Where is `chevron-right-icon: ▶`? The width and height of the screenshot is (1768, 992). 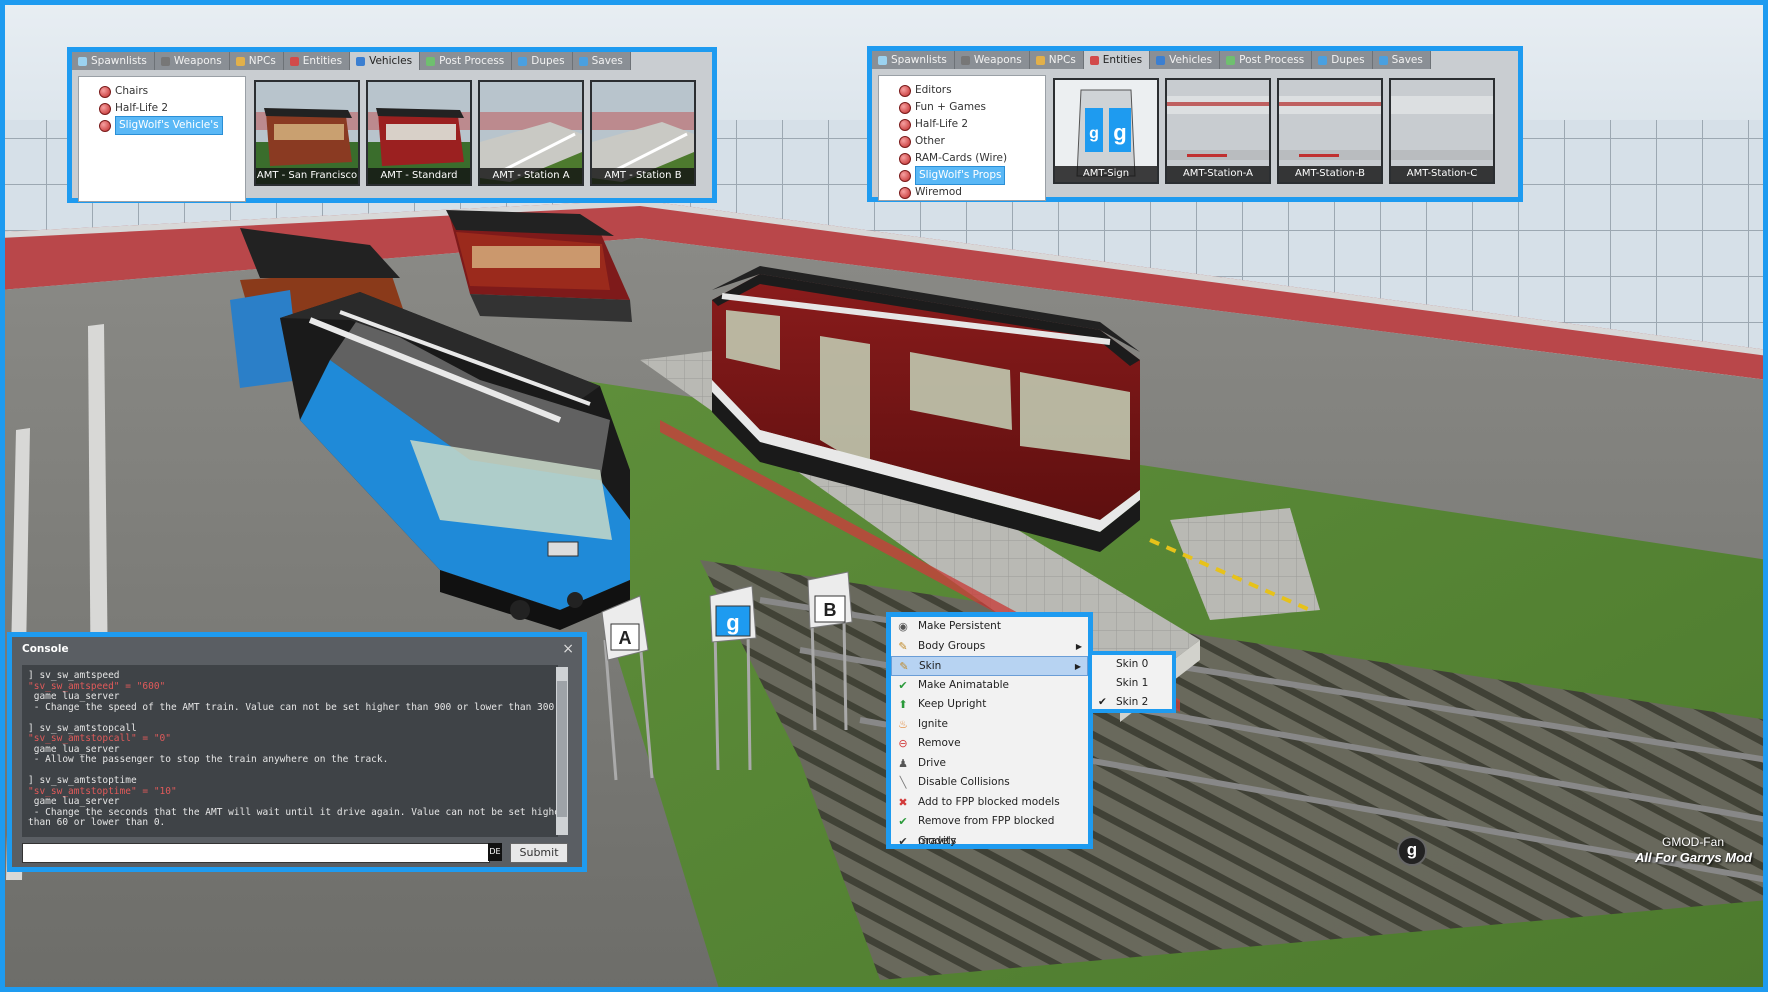
chevron-right-icon: ▶ is located at coordinates (1077, 666).